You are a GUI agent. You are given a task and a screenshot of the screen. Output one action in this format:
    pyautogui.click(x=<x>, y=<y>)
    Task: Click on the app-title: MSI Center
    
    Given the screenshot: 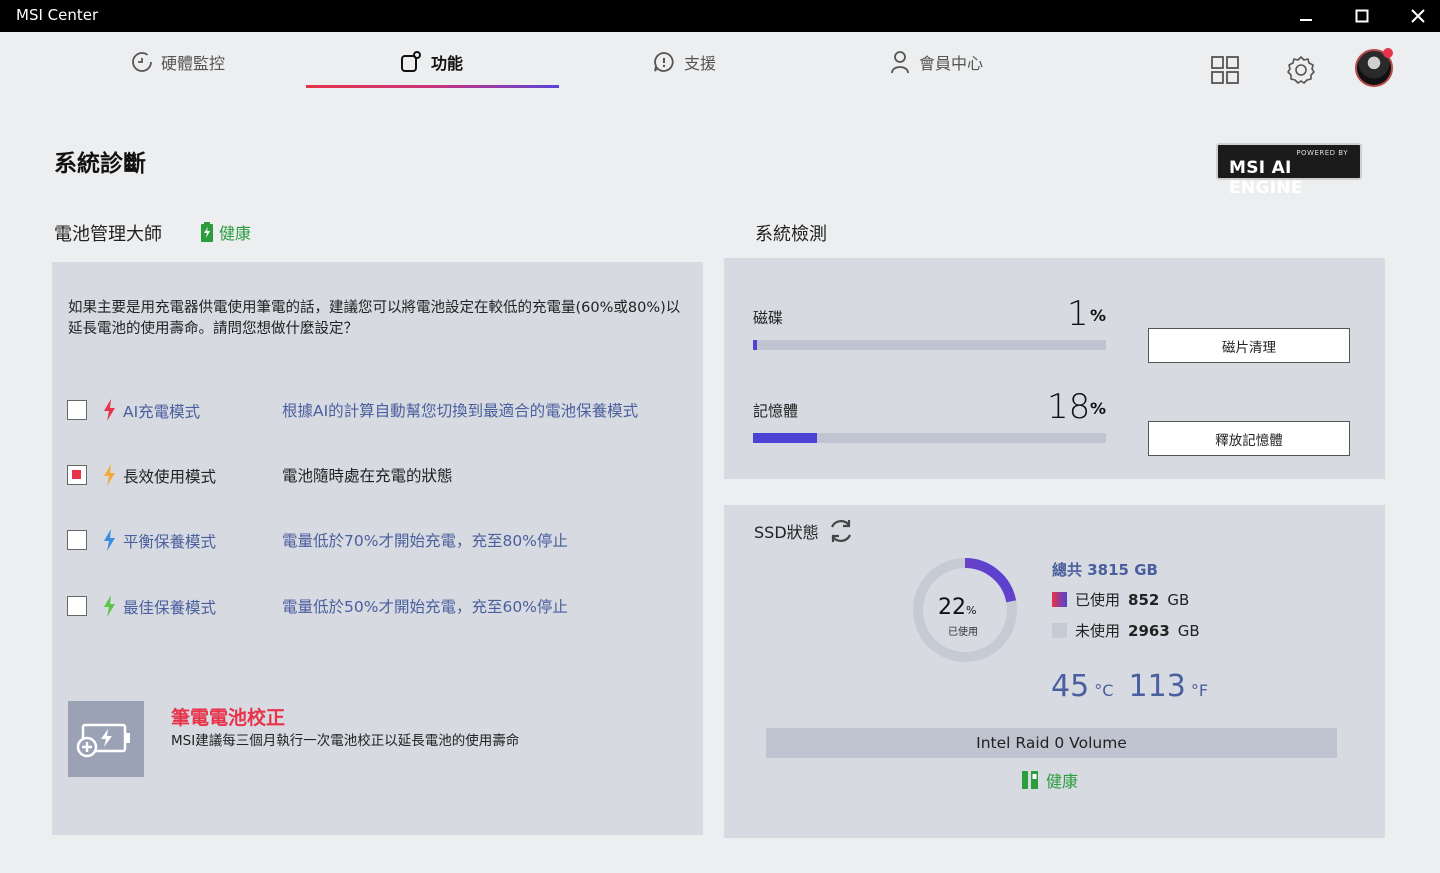 What is the action you would take?
    pyautogui.click(x=57, y=15)
    